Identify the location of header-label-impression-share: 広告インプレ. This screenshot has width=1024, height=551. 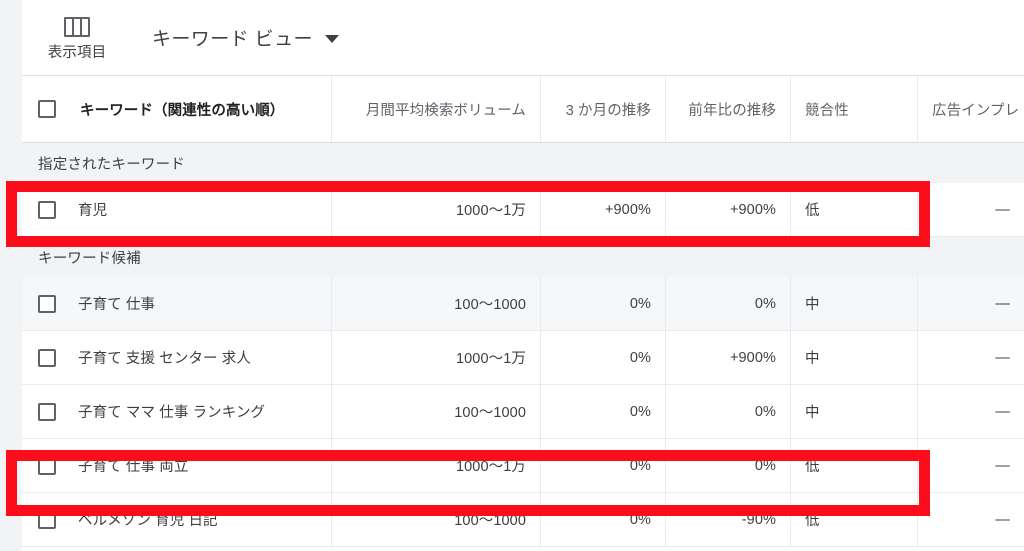
(976, 110).